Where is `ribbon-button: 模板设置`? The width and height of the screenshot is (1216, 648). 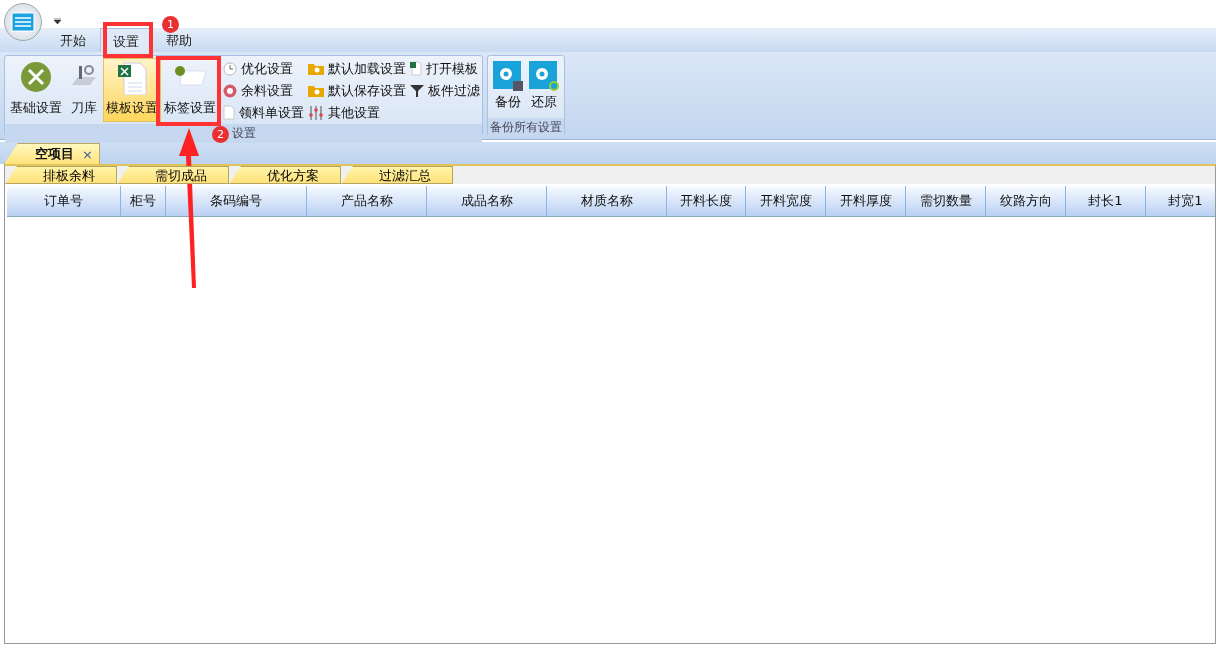
ribbon-button: 模板设置 is located at coordinates (132, 90).